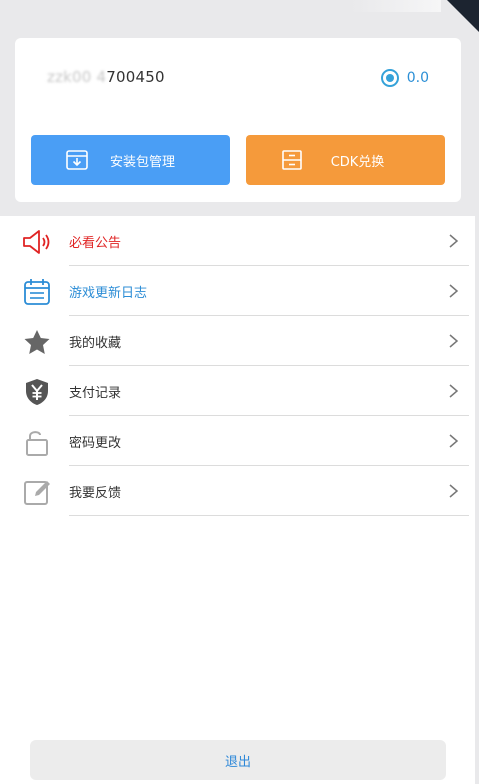  I want to click on cdk-redeem-button: CDK兑换, so click(345, 160).